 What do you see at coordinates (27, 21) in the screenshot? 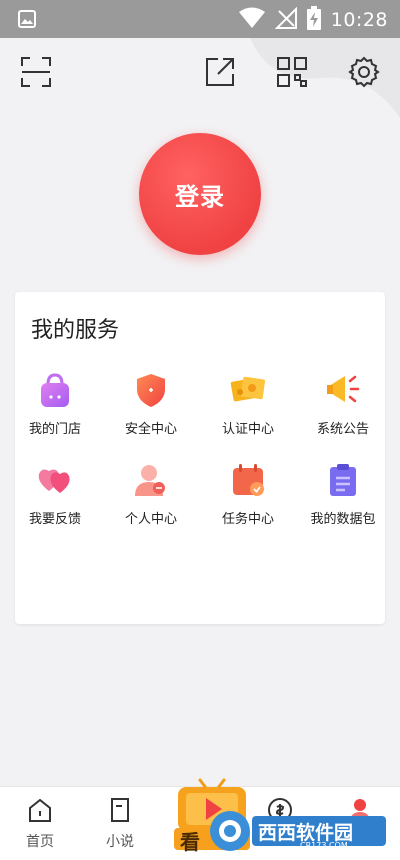
I see `gallery-notification-icon` at bounding box center [27, 21].